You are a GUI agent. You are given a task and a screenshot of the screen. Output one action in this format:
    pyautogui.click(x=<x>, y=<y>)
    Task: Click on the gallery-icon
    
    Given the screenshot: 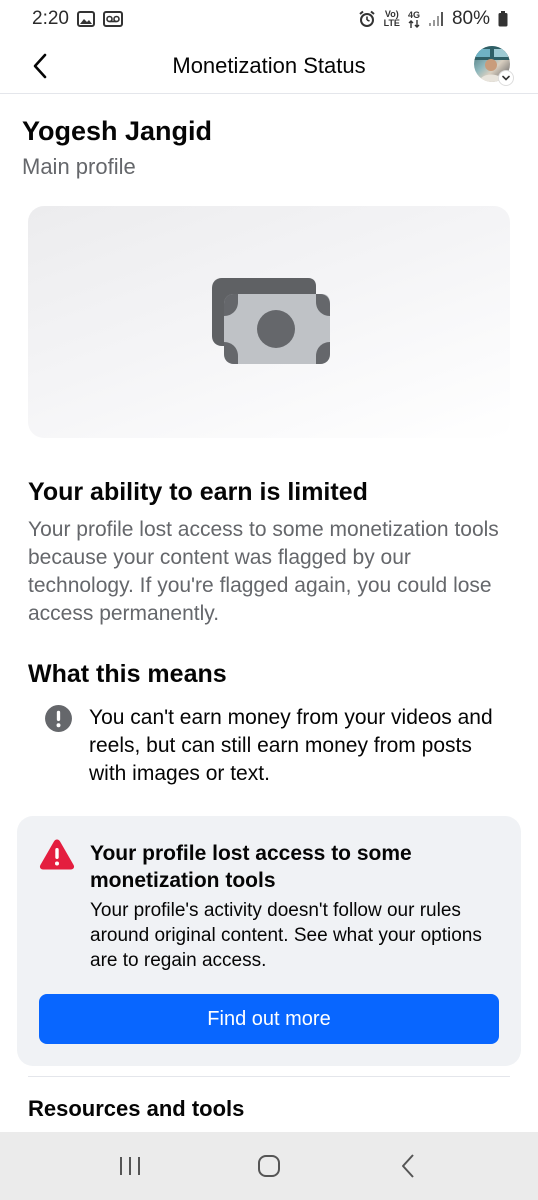 What is the action you would take?
    pyautogui.click(x=85, y=19)
    